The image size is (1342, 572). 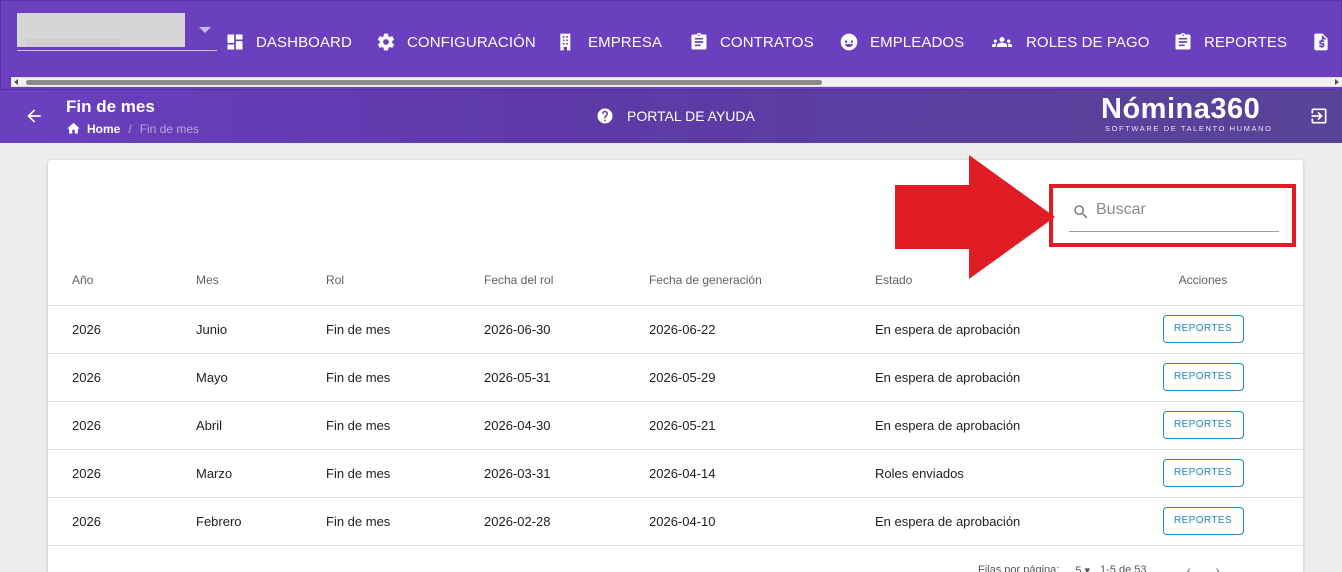 I want to click on column-header-acciones: Acciones, so click(x=1214, y=280).